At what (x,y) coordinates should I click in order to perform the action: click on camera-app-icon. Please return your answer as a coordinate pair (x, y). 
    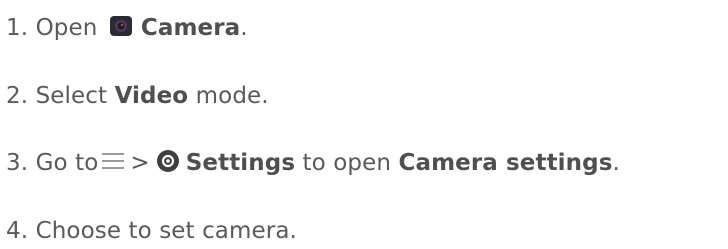
    Looking at the image, I should click on (121, 26).